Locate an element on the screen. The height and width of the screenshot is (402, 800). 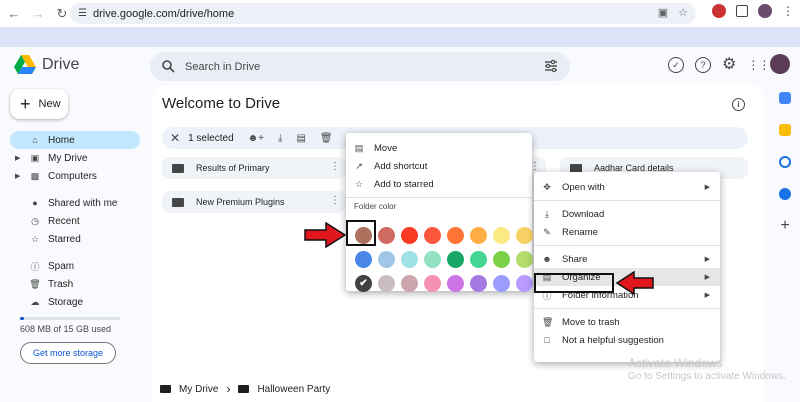
sidebar-item-label: Spam is located at coordinates (61, 266).